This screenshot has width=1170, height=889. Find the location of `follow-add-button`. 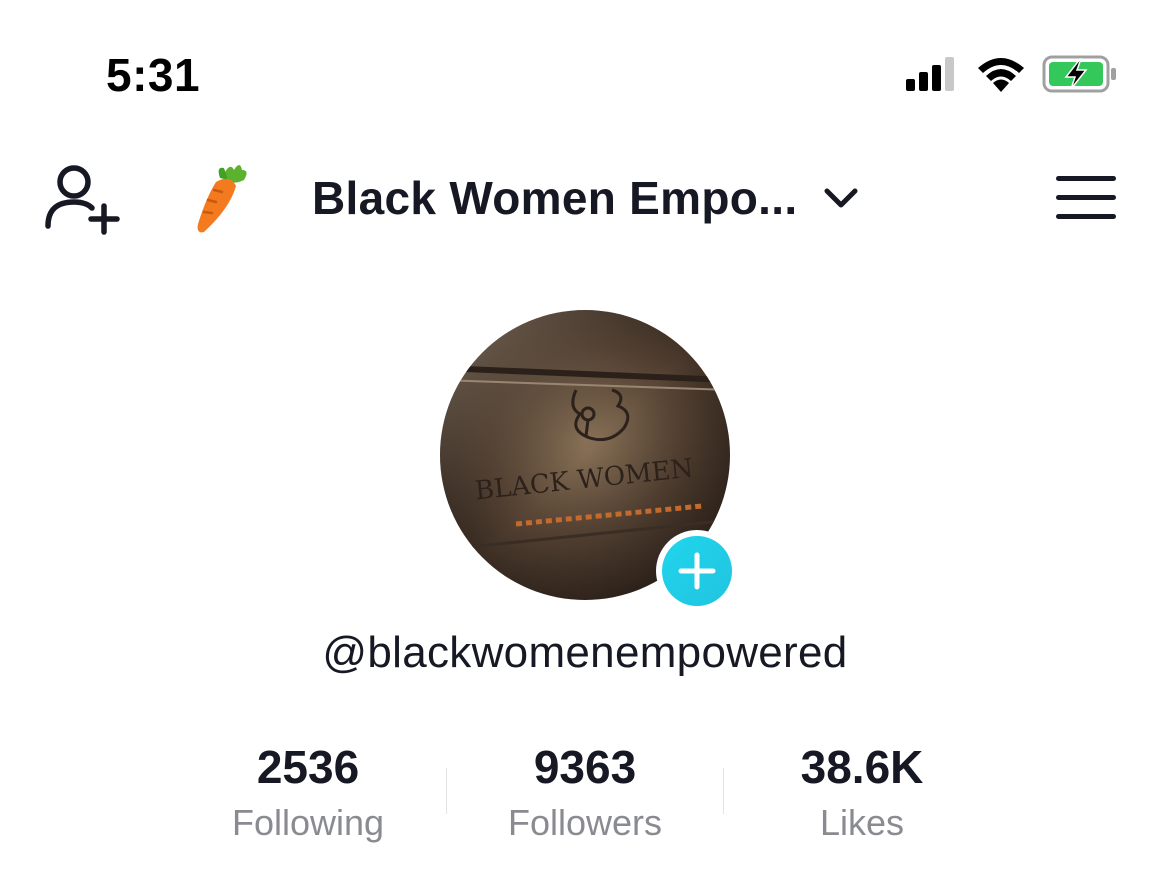

follow-add-button is located at coordinates (697, 571).